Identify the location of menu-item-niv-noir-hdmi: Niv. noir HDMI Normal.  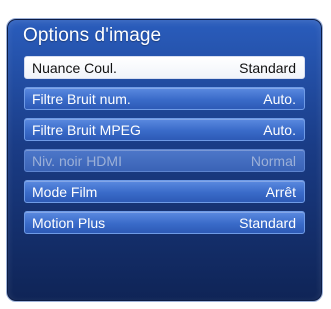
(164, 160).